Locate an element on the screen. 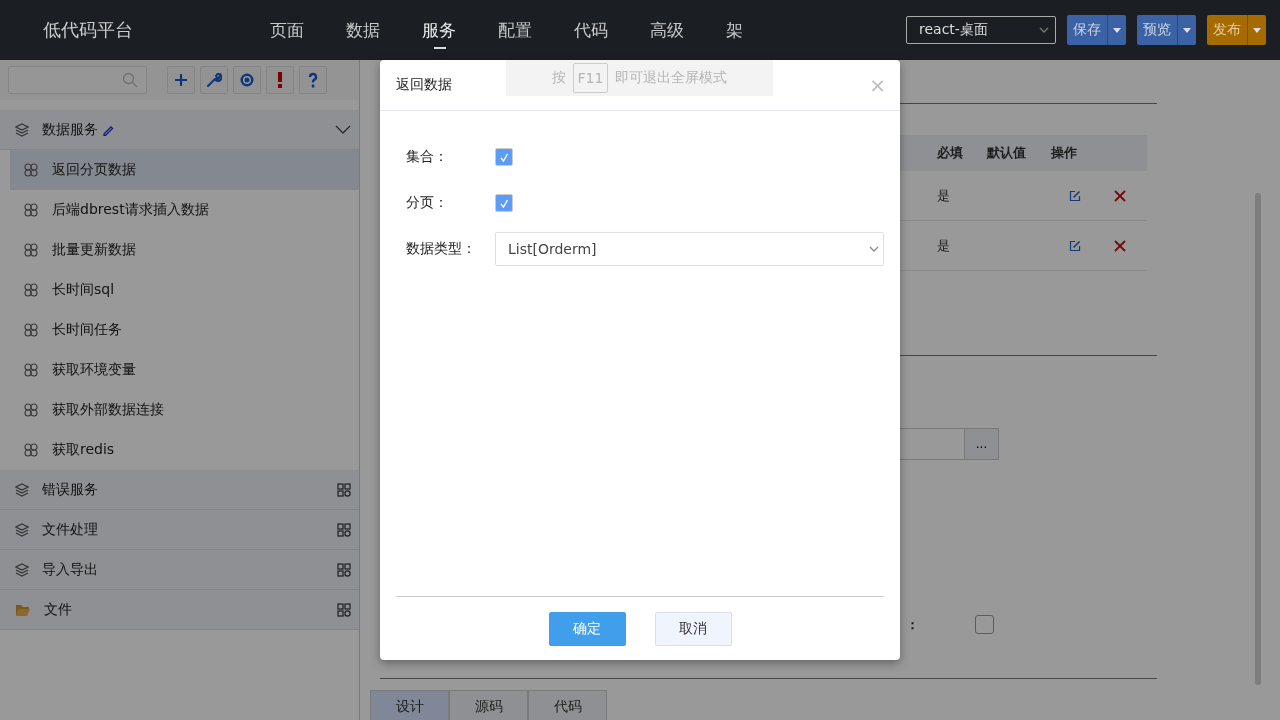 The height and width of the screenshot is (720, 1280). service-label: 获取环境变量 is located at coordinates (94, 370).